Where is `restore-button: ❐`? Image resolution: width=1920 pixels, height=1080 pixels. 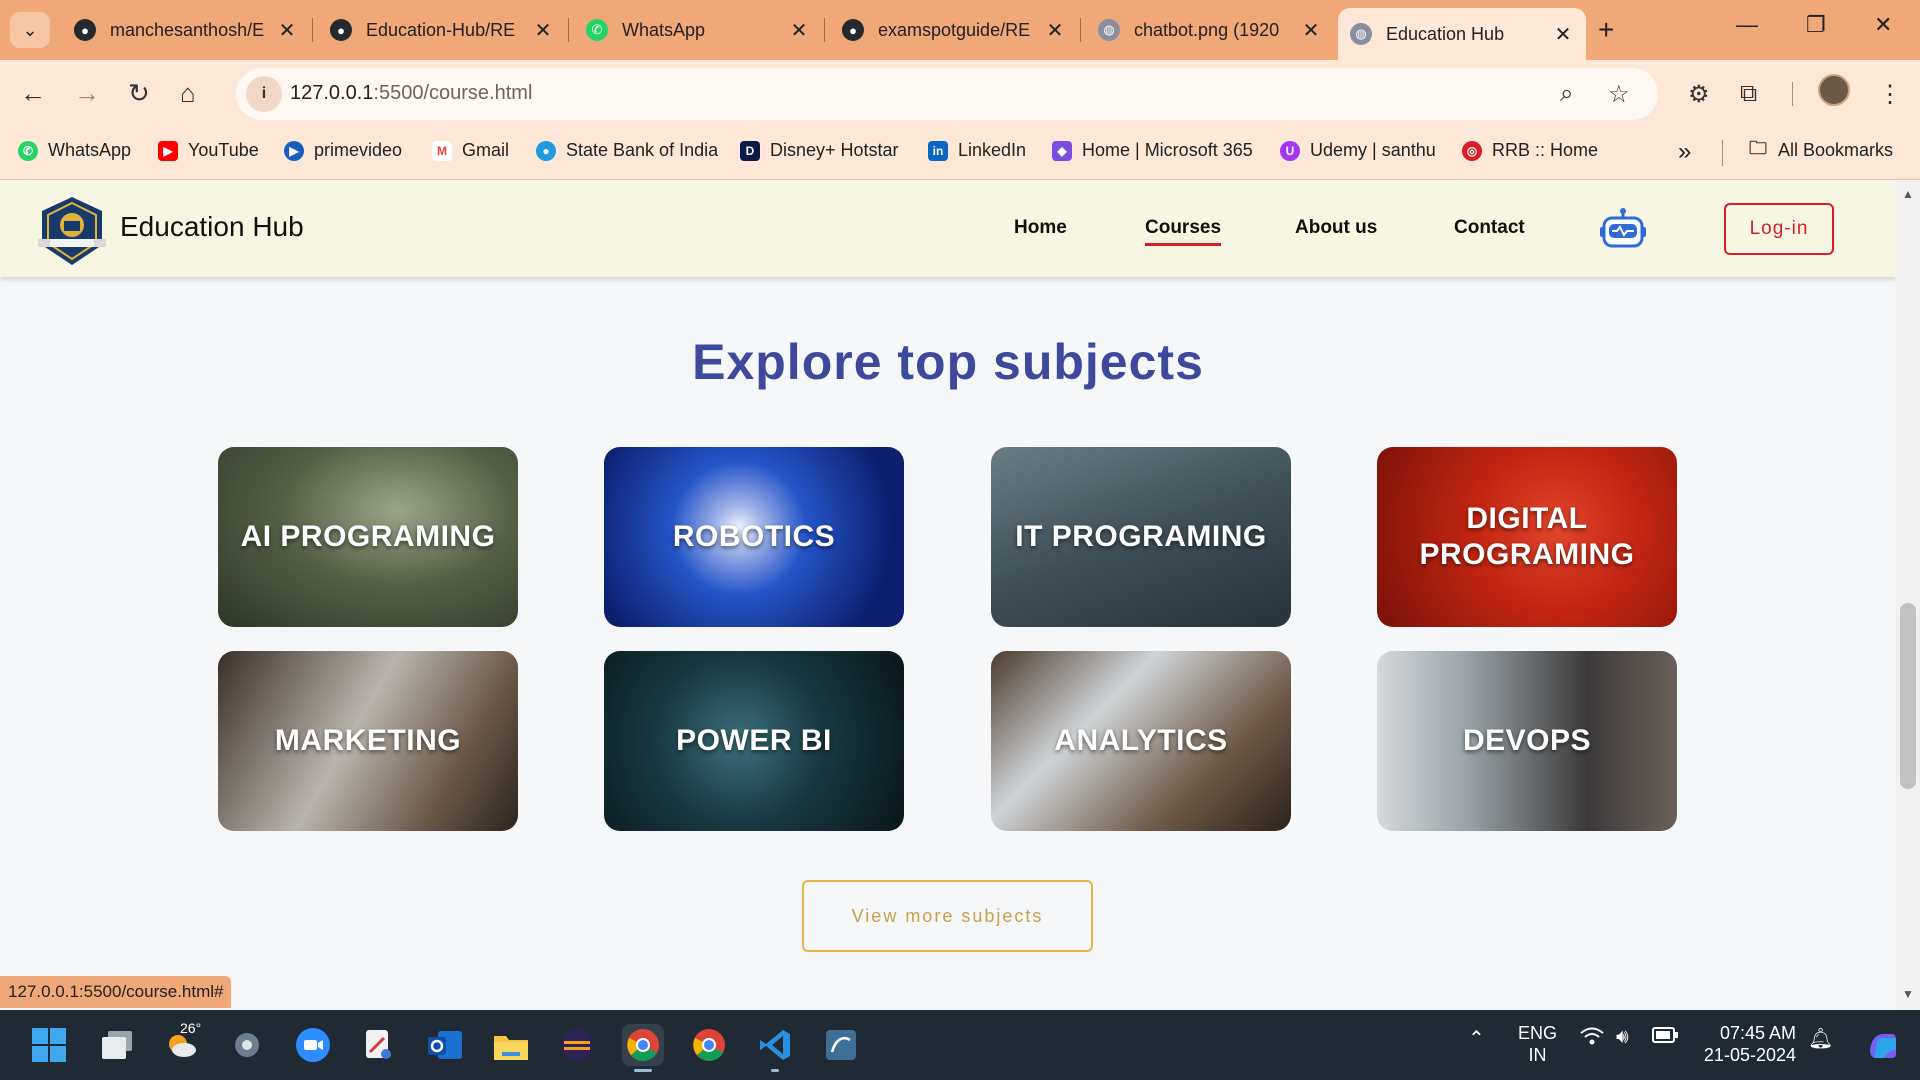 restore-button: ❐ is located at coordinates (1816, 25).